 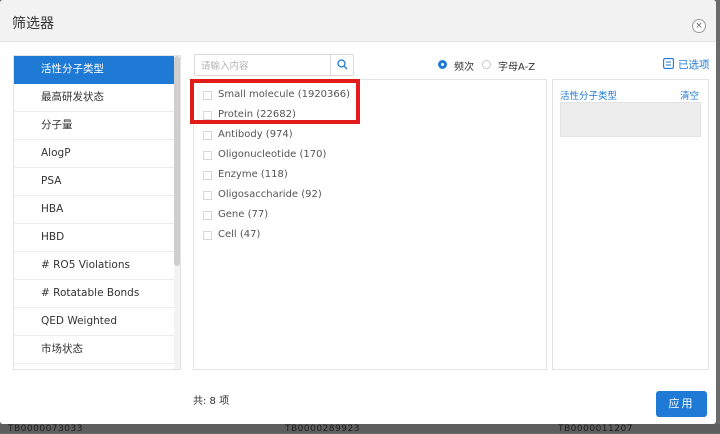 I want to click on clear-button: 清空, so click(x=689, y=95).